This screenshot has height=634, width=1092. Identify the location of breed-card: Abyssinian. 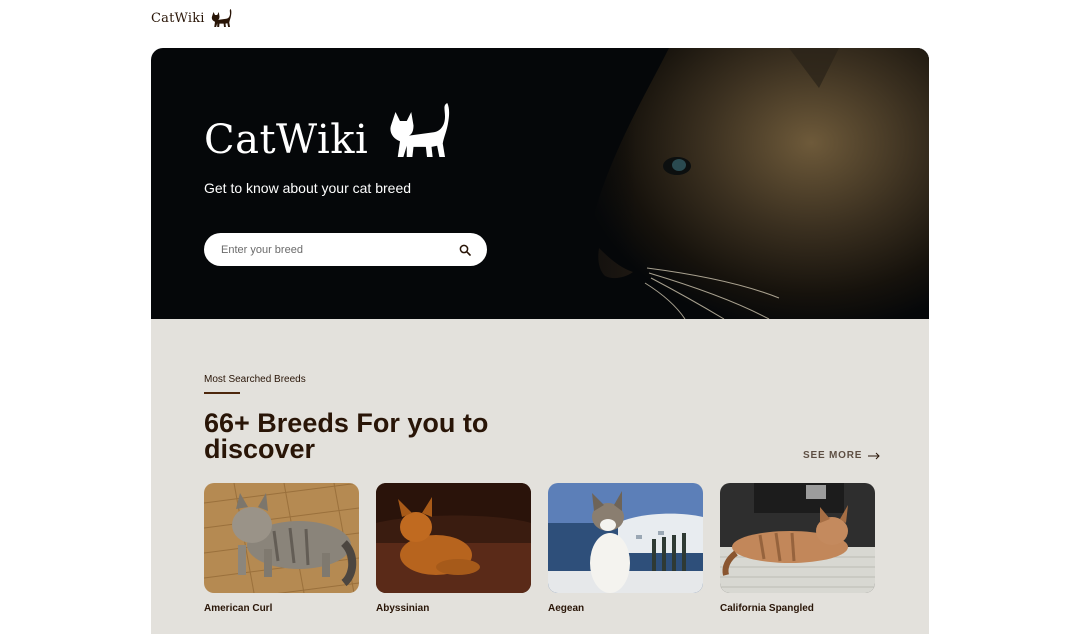
(453, 548).